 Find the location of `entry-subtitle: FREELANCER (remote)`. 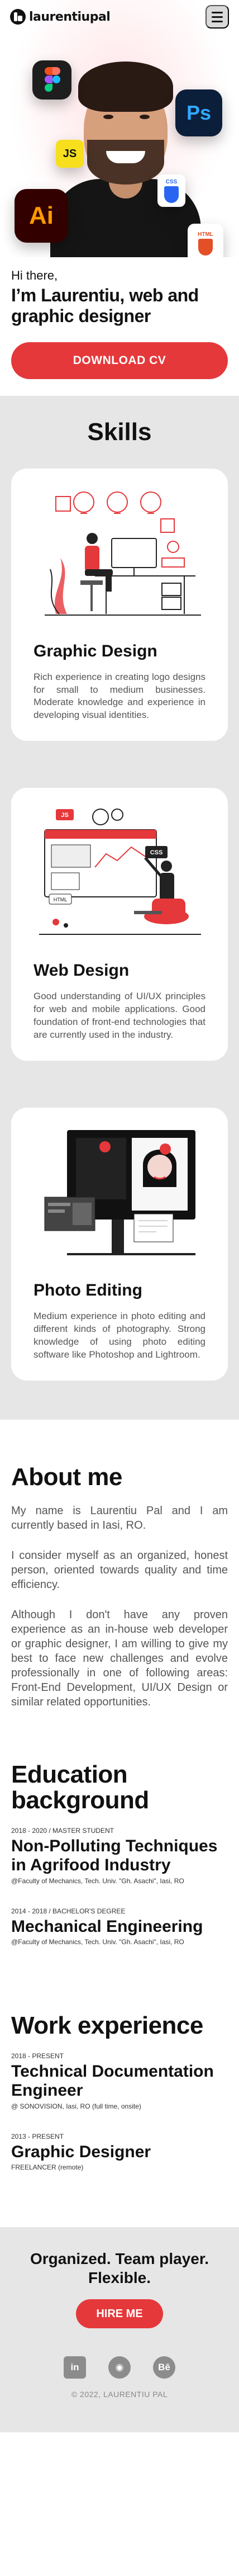

entry-subtitle: FREELANCER (remote) is located at coordinates (47, 2167).